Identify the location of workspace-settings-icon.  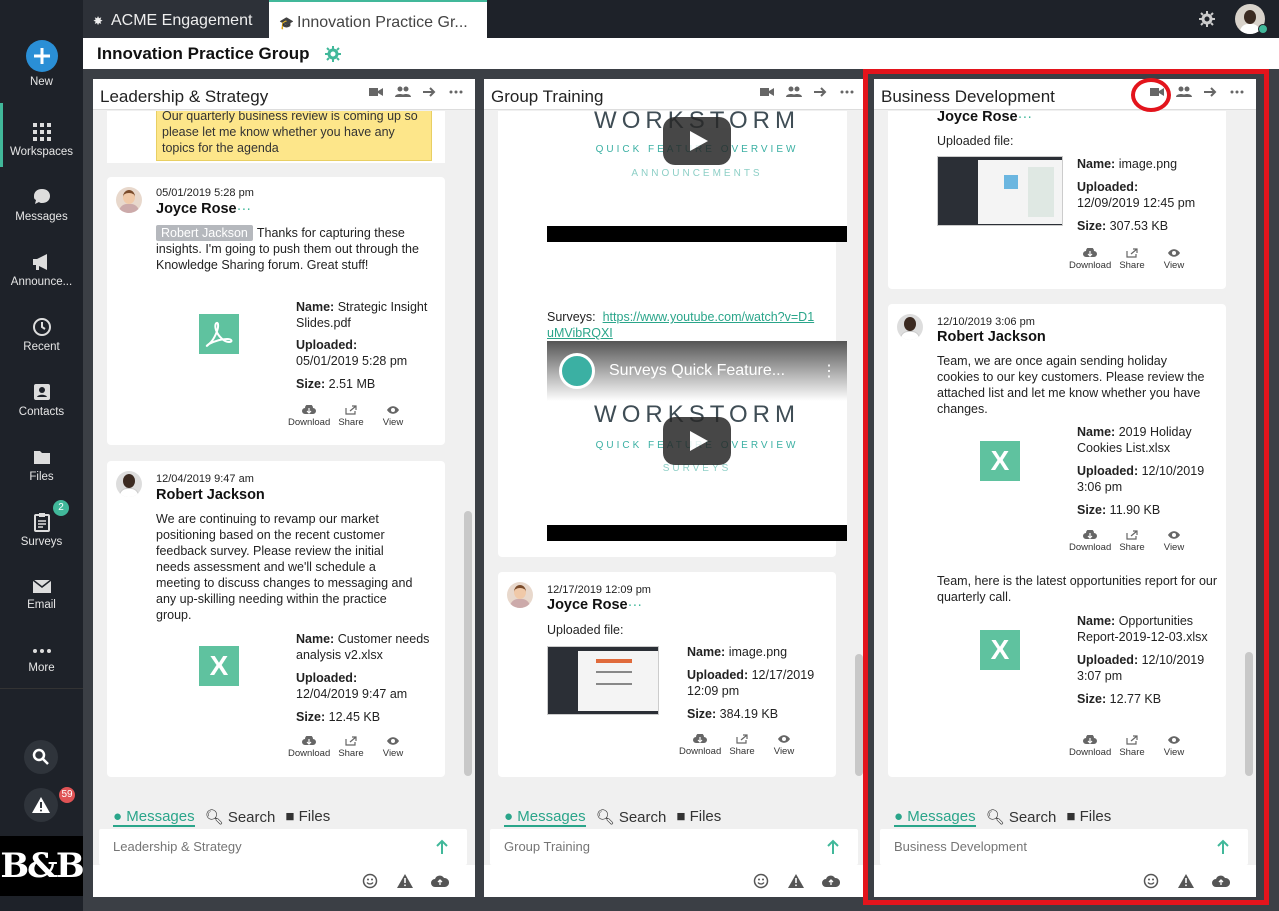
(333, 54).